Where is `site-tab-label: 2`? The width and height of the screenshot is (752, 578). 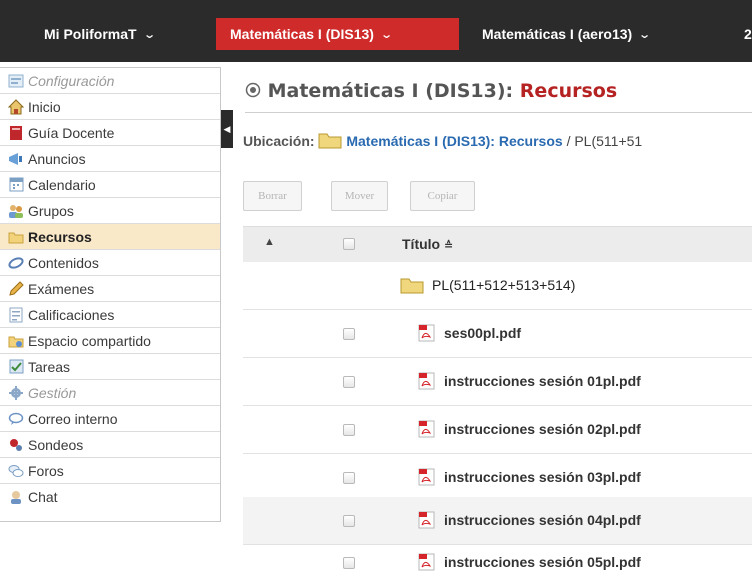 site-tab-label: 2 is located at coordinates (748, 34).